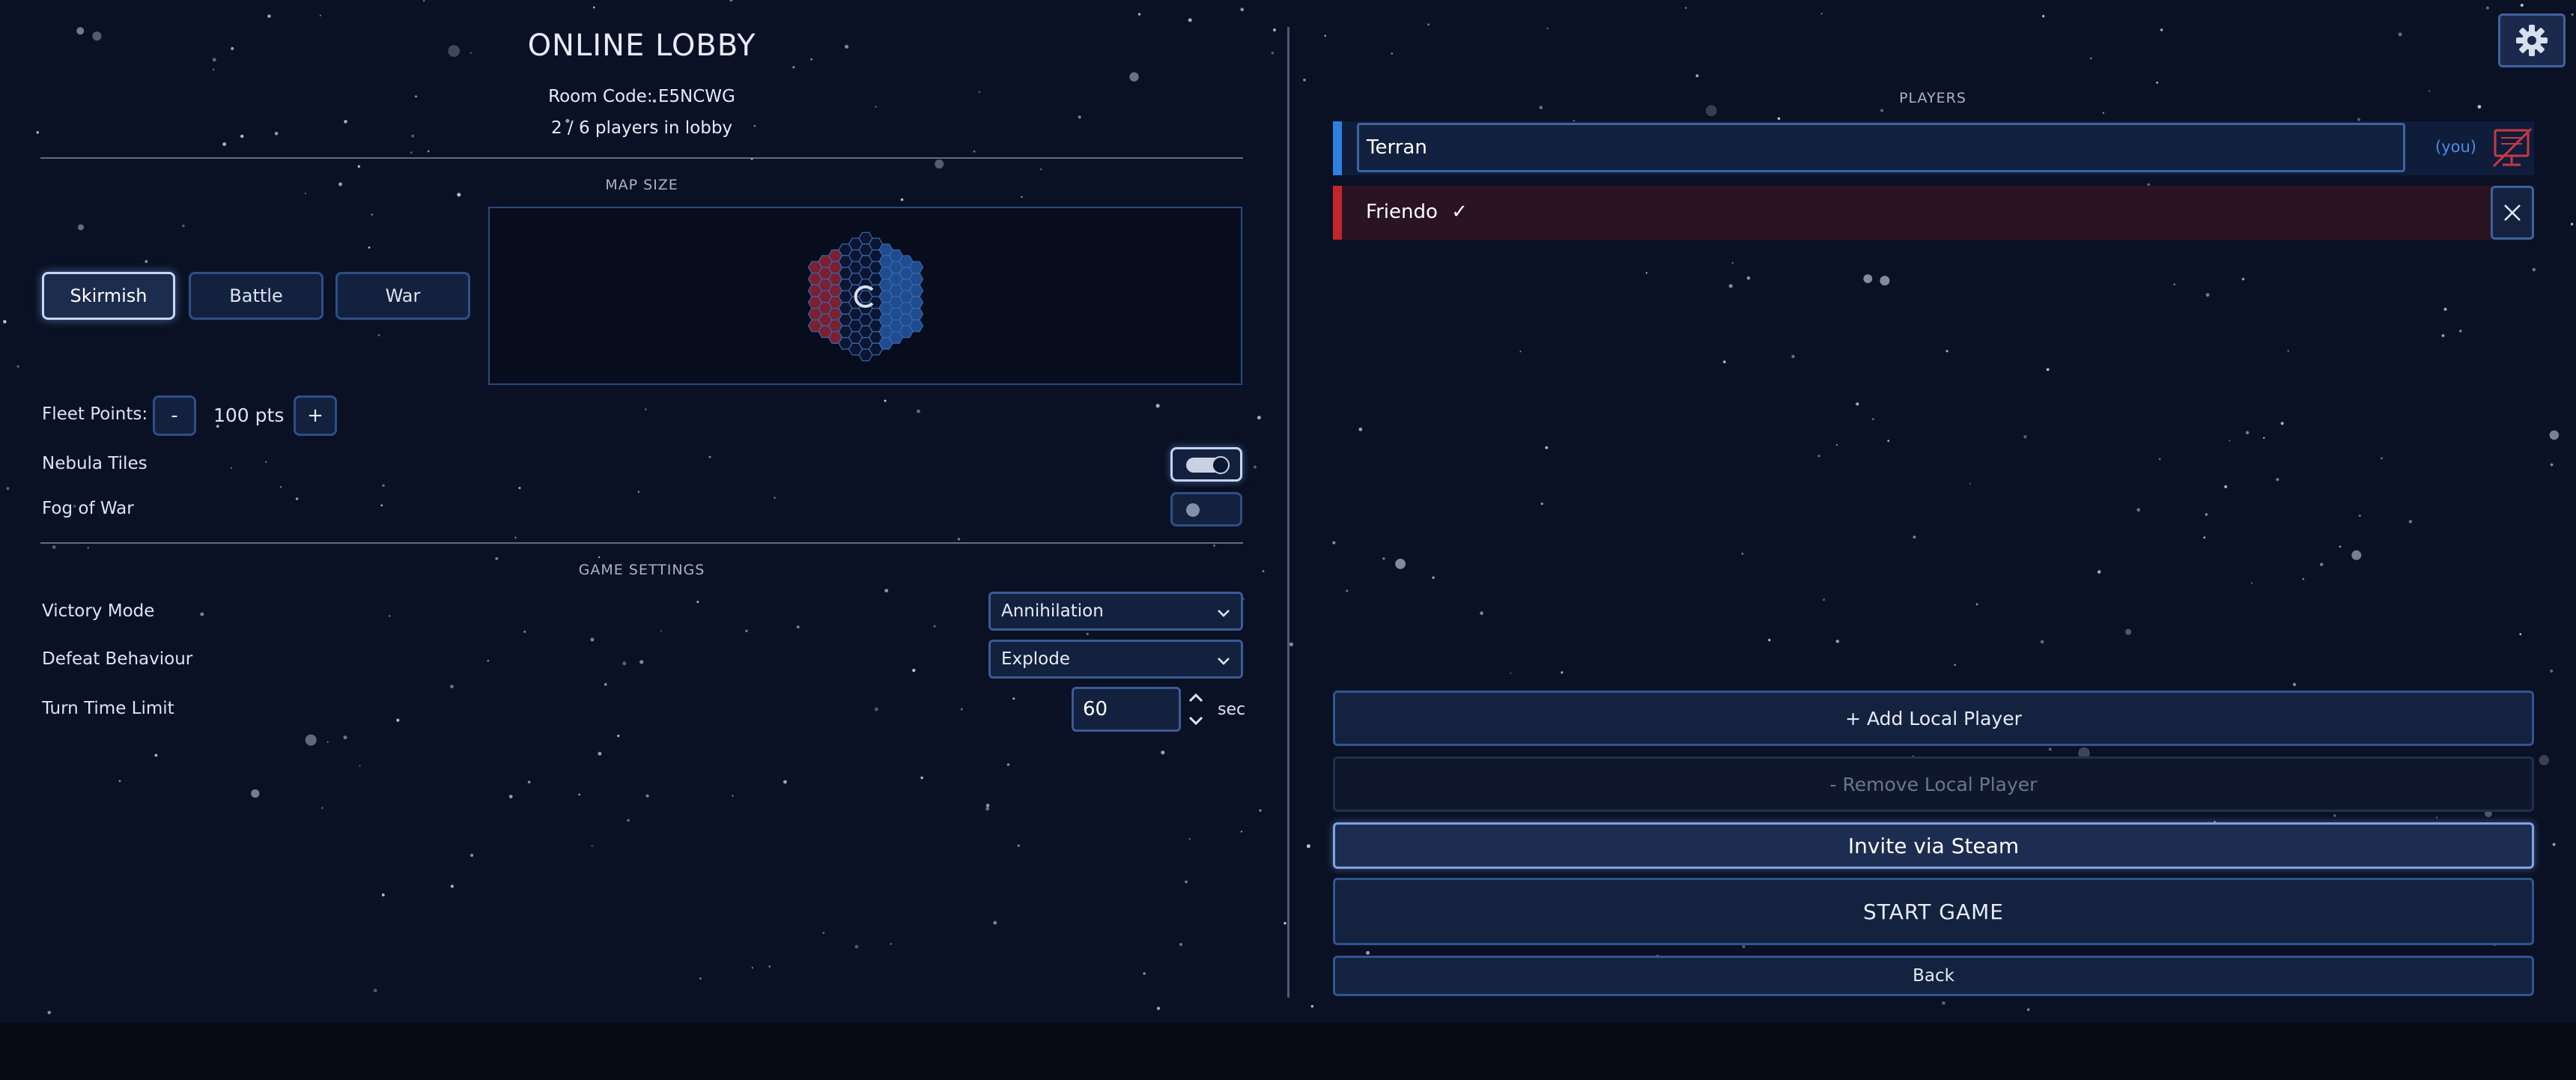 The height and width of the screenshot is (1080, 2576). I want to click on header-divider, so click(641, 158).